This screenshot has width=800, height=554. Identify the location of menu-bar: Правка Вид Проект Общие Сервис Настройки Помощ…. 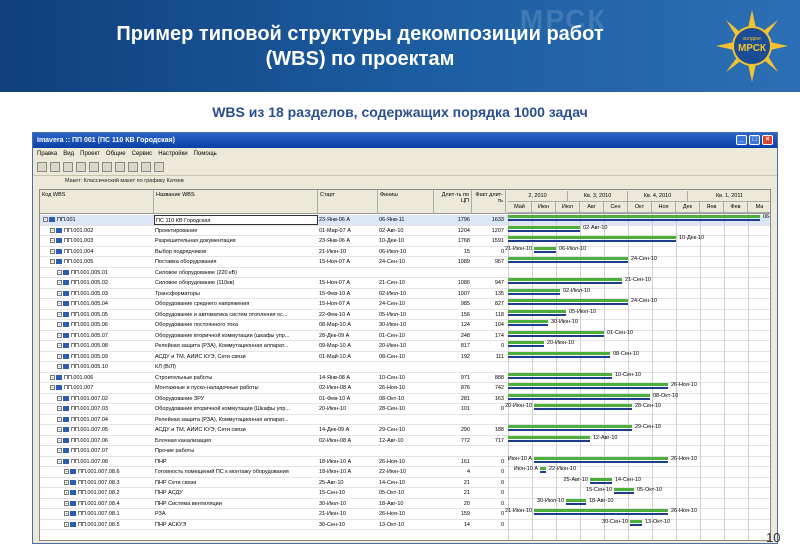
(405, 154).